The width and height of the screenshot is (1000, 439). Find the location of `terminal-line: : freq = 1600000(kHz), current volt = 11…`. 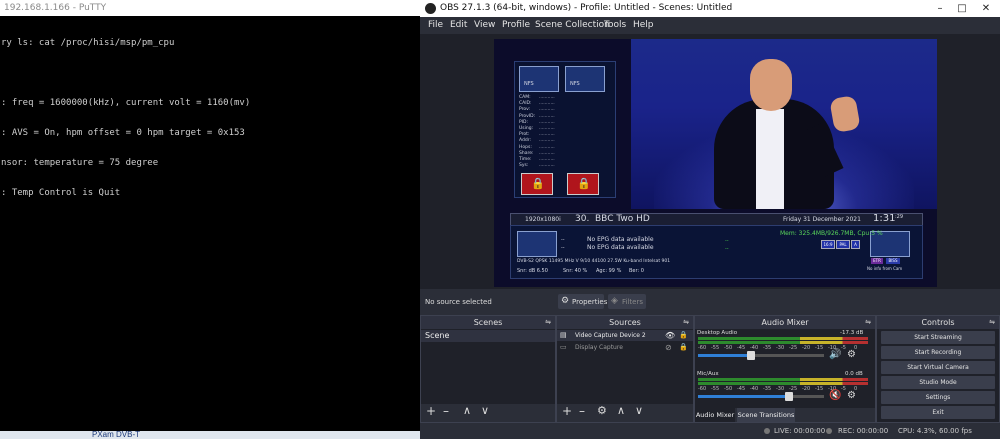

terminal-line: : freq = 1600000(kHz), current volt = 11… is located at coordinates (126, 103).